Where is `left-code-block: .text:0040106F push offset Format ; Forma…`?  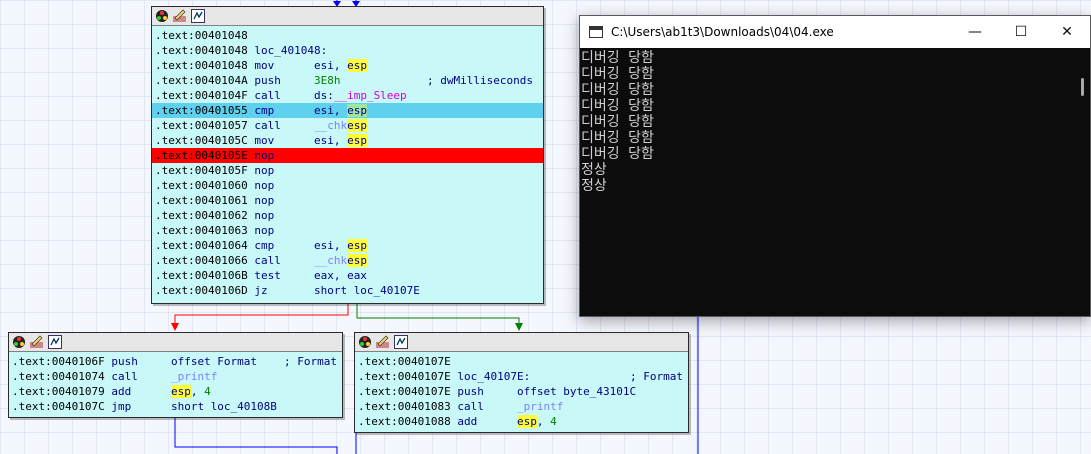 left-code-block: .text:0040106F push offset Format ; Forma… is located at coordinates (175, 375).